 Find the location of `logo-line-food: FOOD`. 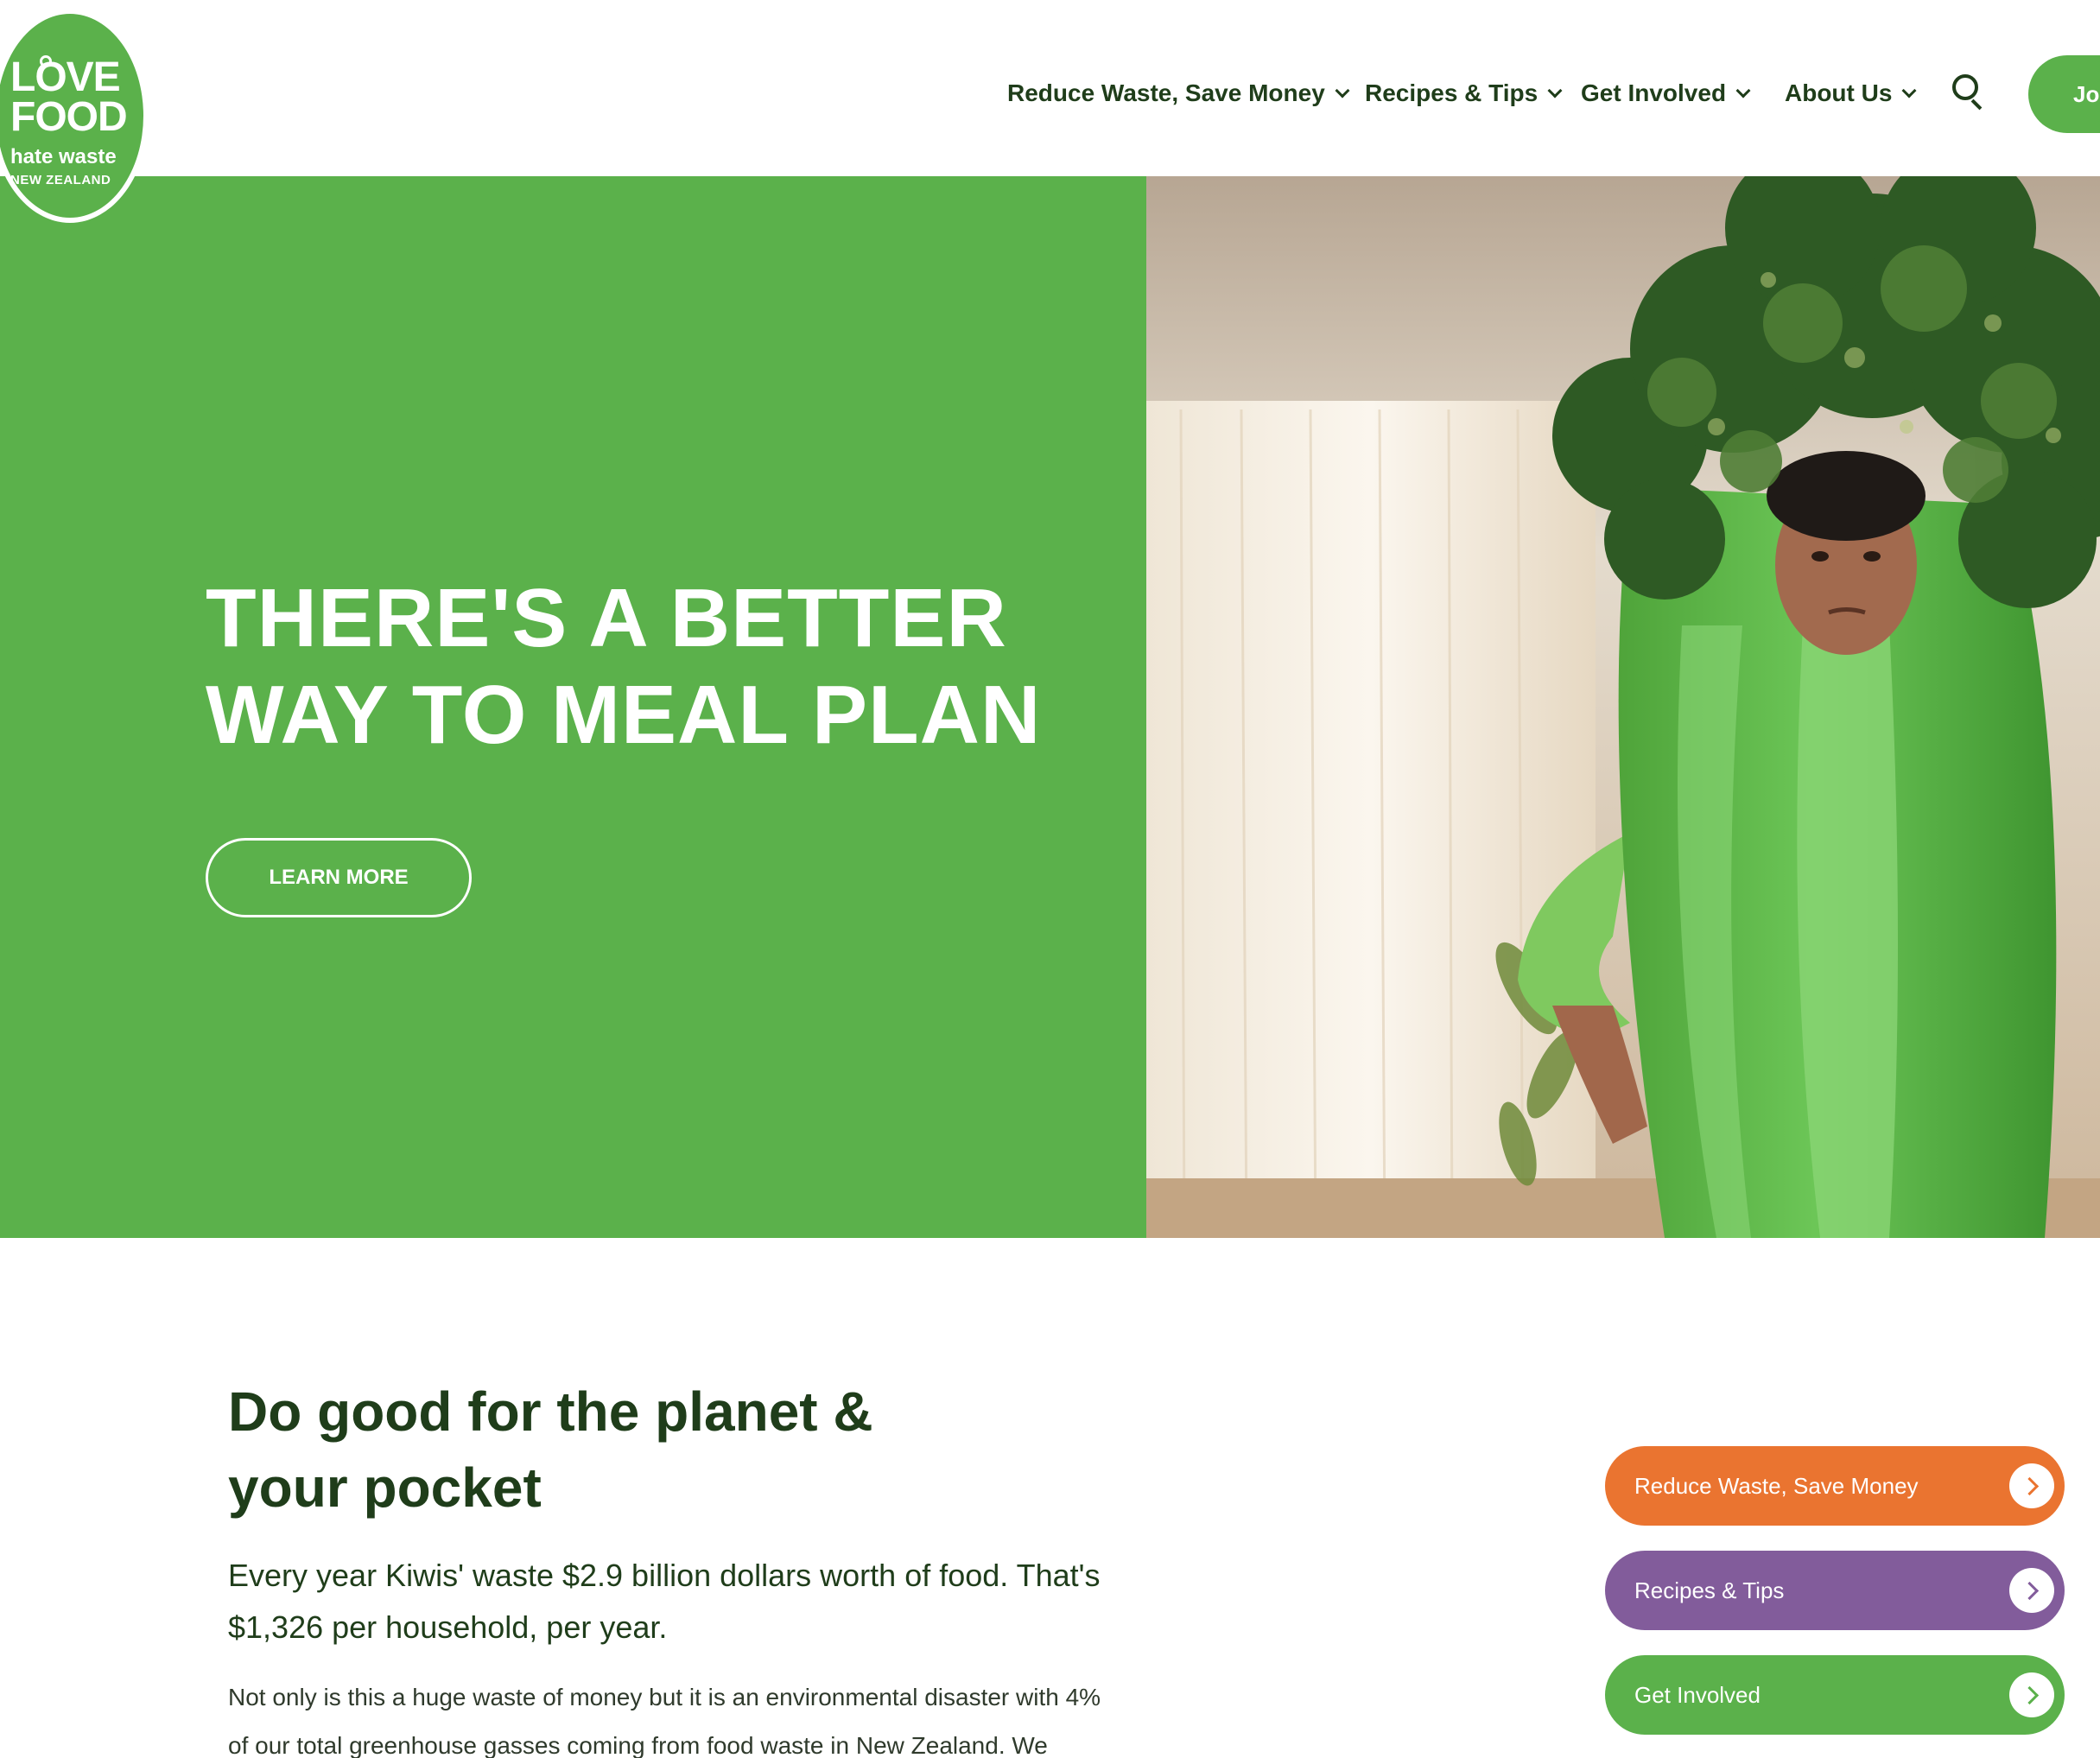

logo-line-food: FOOD is located at coordinates (69, 117).